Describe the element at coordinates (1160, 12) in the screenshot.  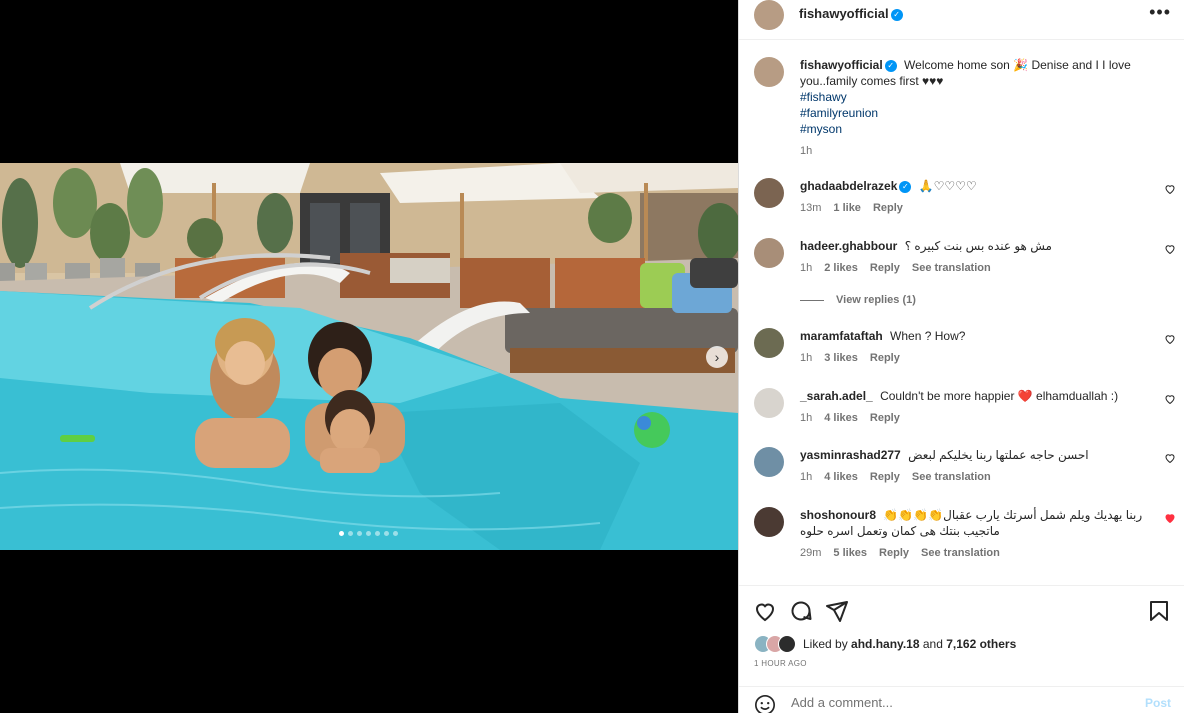
I see `more-options-icon: •••` at that location.